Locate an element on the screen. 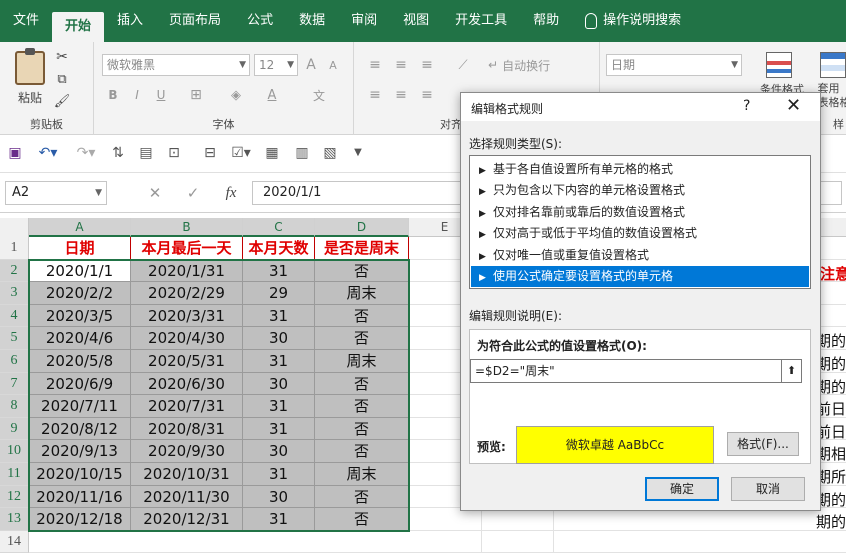 This screenshot has width=846, height=557. close-icon: ✕ is located at coordinates (793, 105).